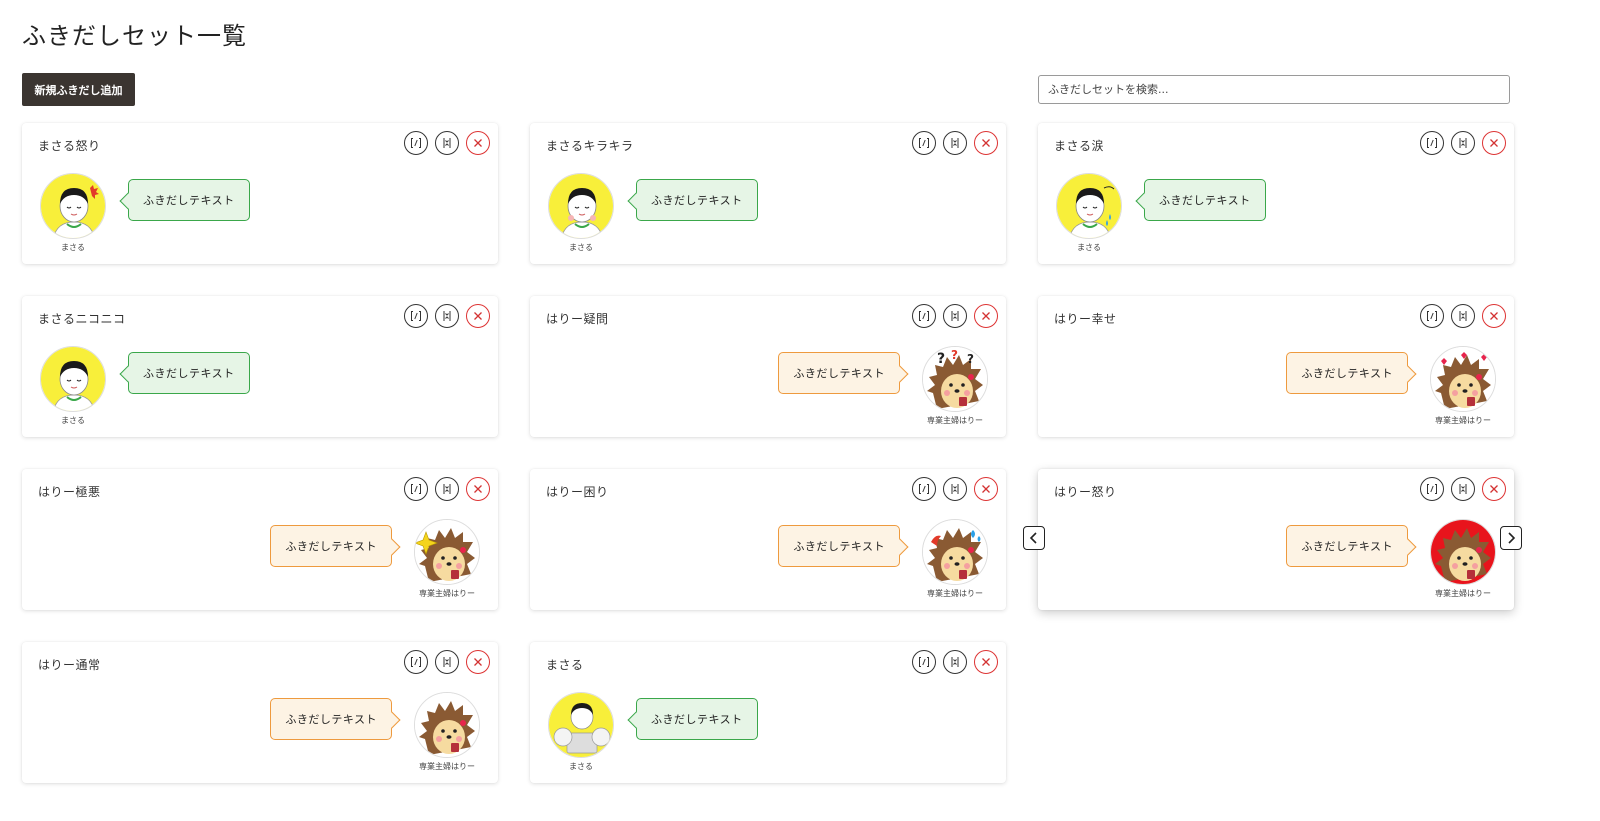 Image resolution: width=1600 pixels, height=821 pixels. What do you see at coordinates (768, 366) in the screenshot?
I see `balloon-set-card: はりー疑問??? 専業主婦はりー ふきだしテキスト` at bounding box center [768, 366].